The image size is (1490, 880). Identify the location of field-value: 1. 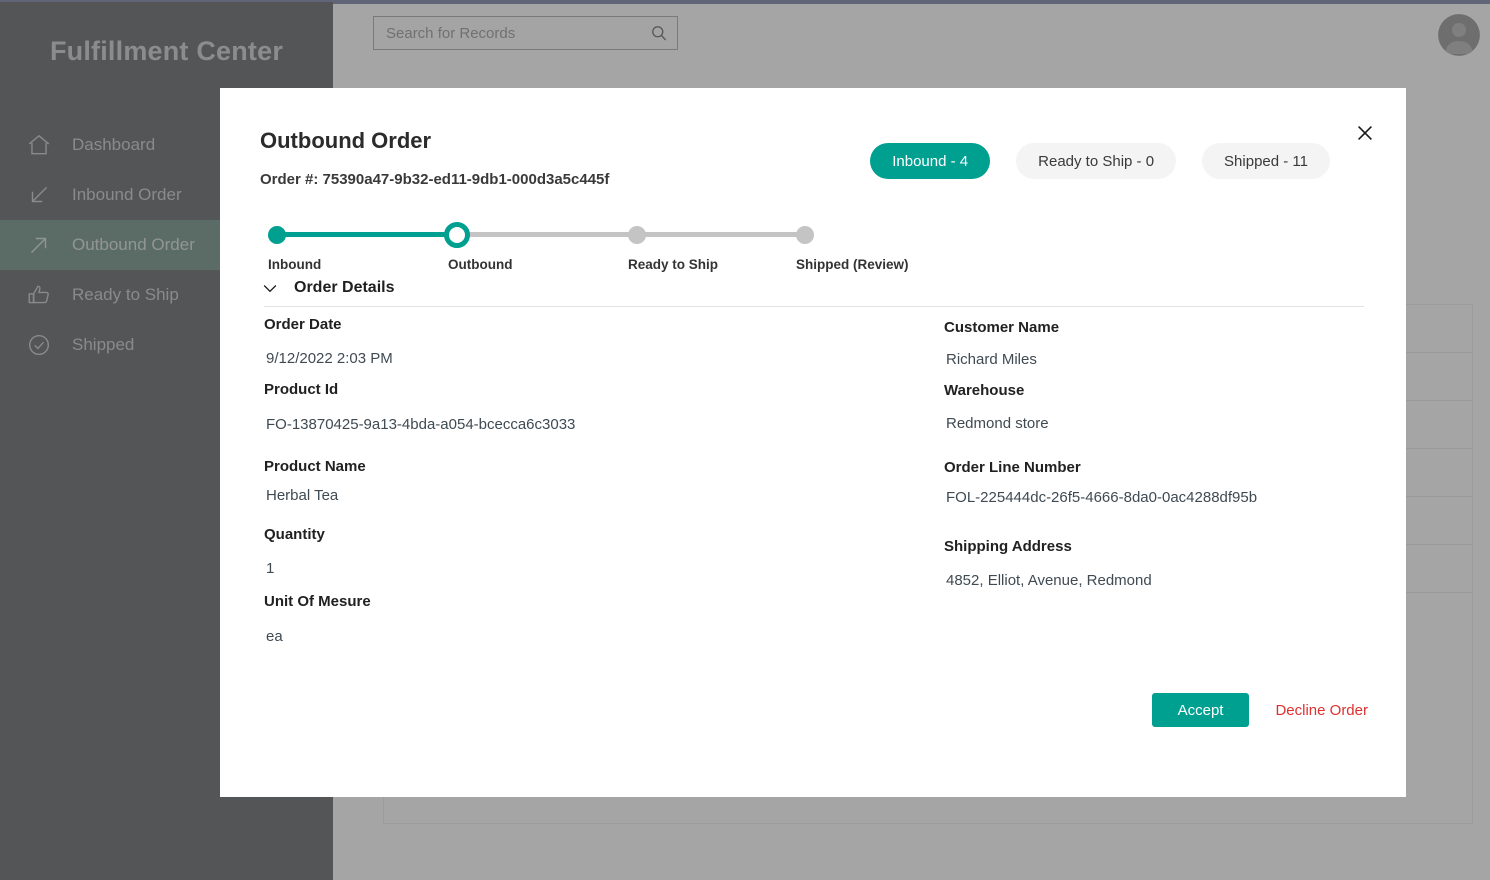
(270, 568).